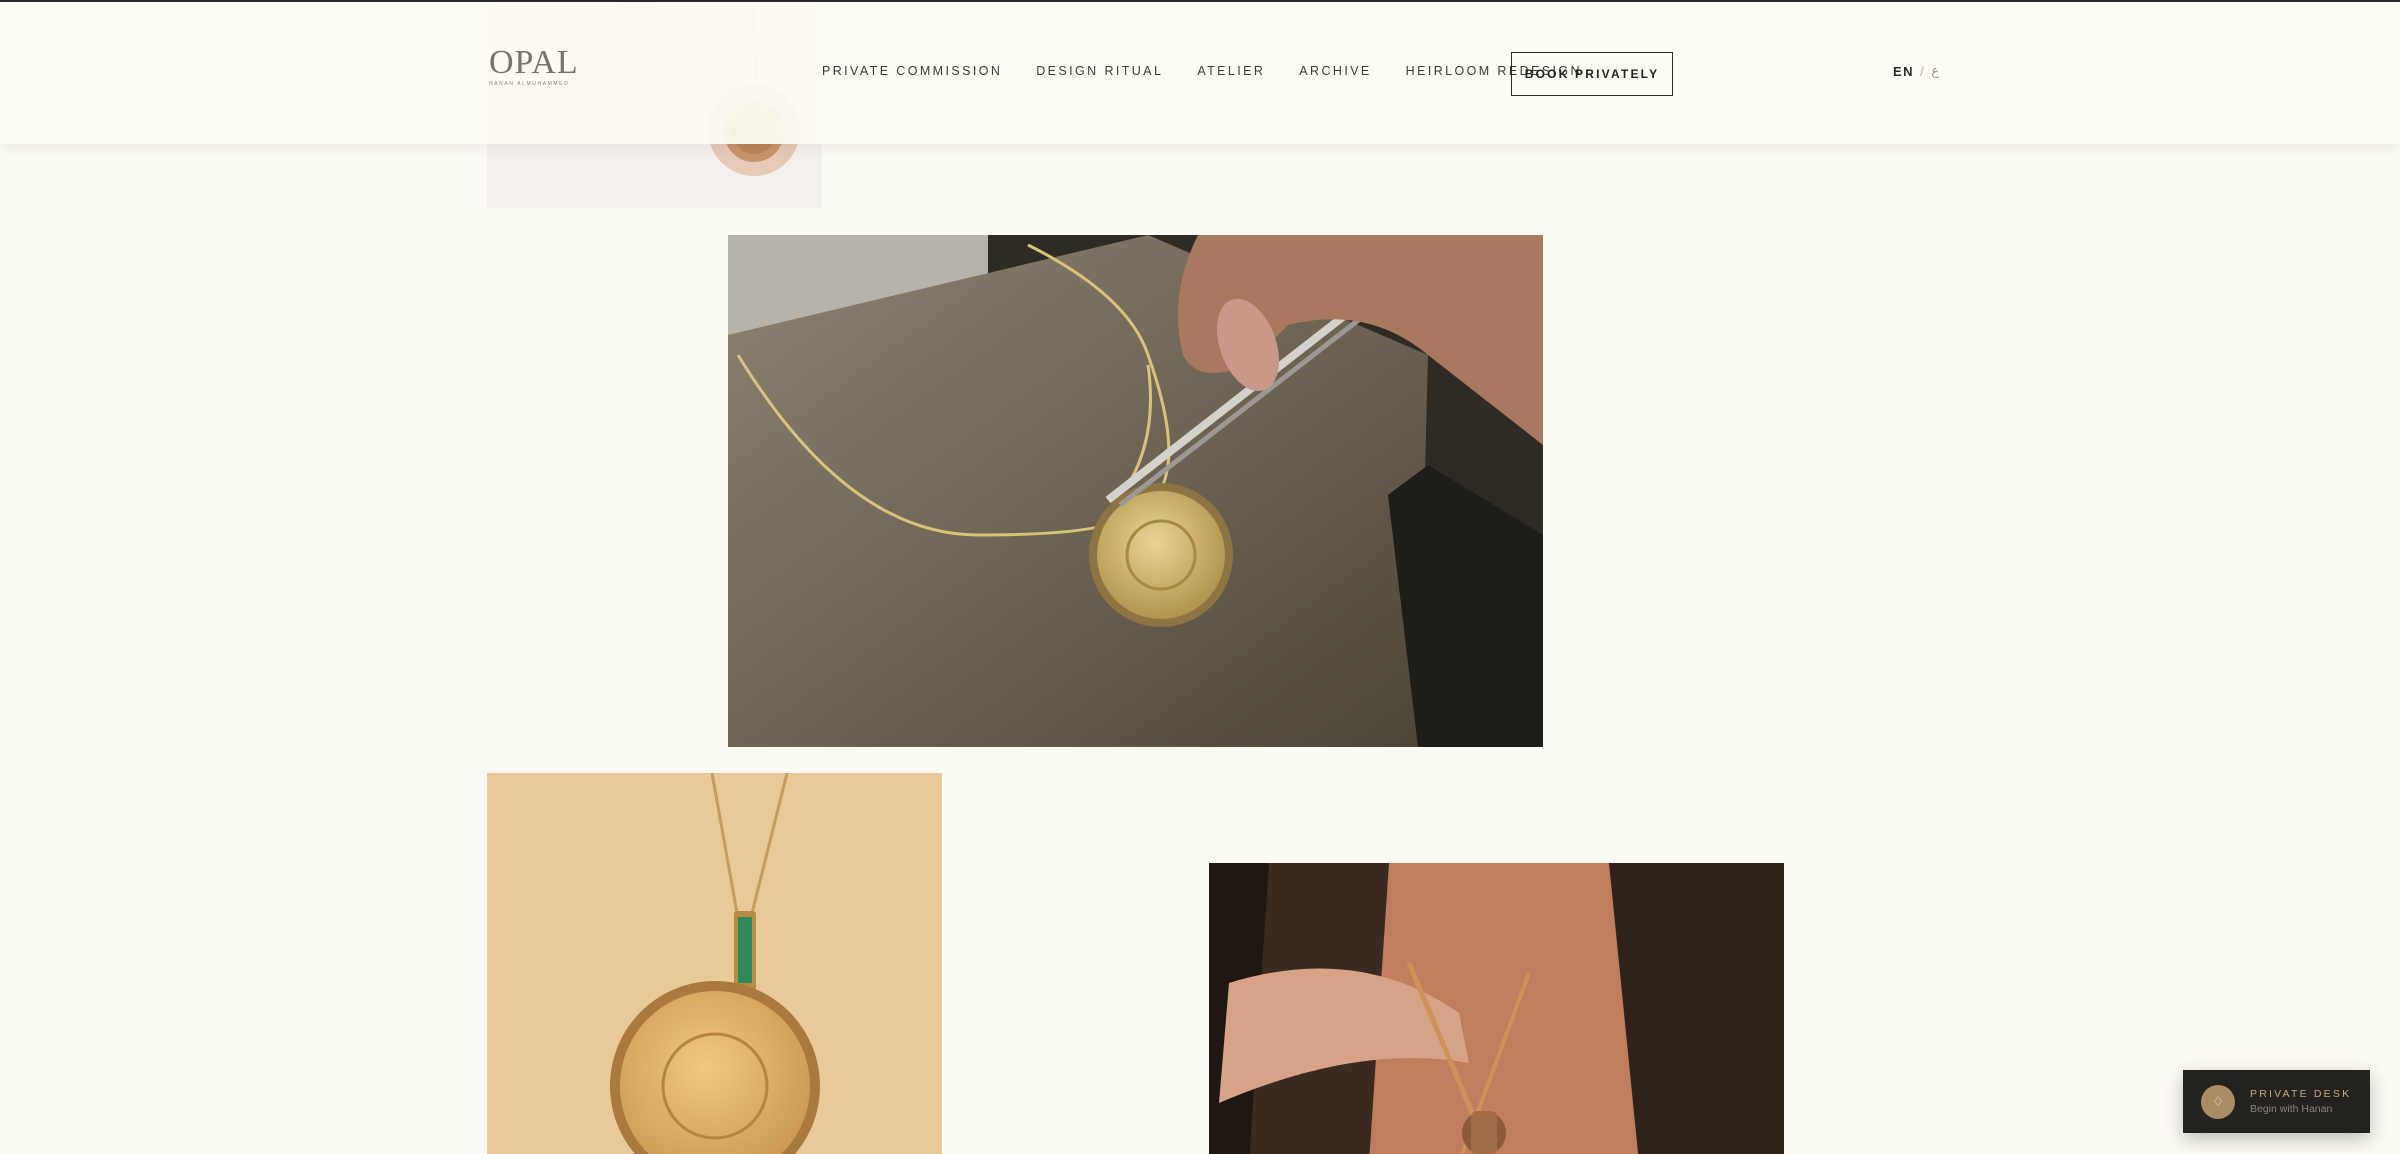 The image size is (2400, 1154). Describe the element at coordinates (2218, 1101) in the screenshot. I see `diamond-icon: ♢` at that location.